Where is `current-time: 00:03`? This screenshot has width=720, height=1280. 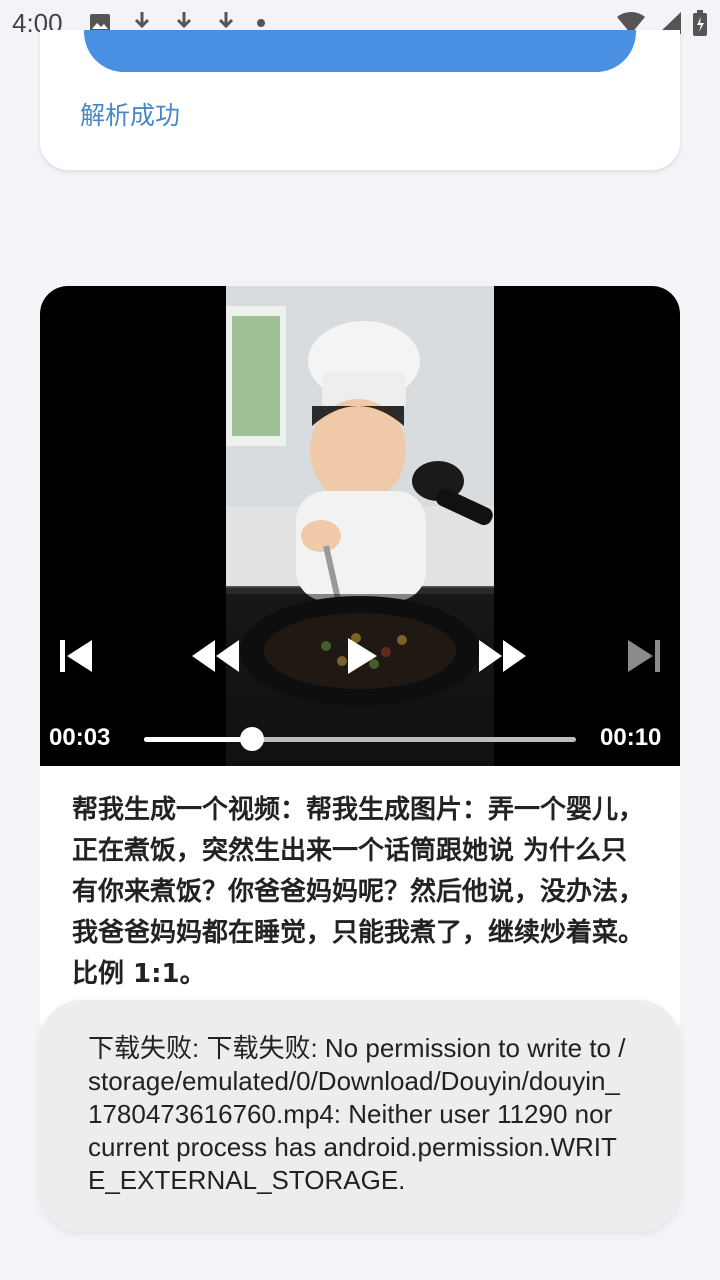
current-time: 00:03 is located at coordinates (80, 737).